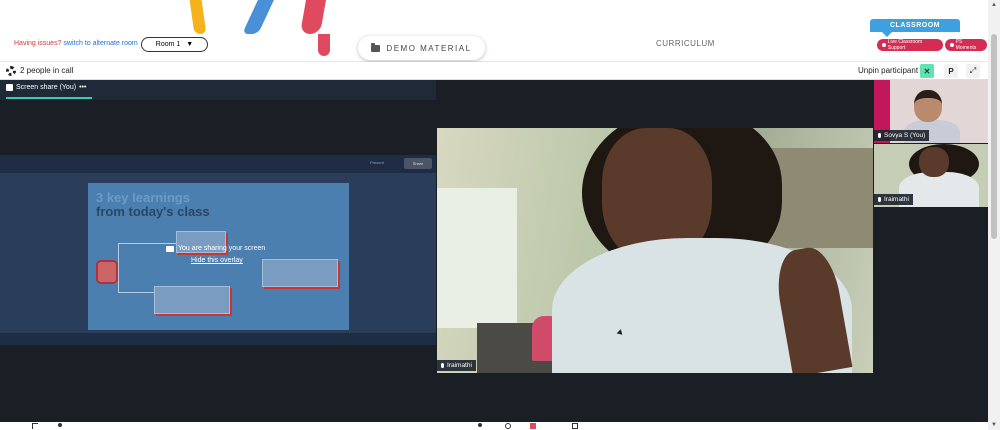  I want to click on thumbnail-head, so click(928, 106).